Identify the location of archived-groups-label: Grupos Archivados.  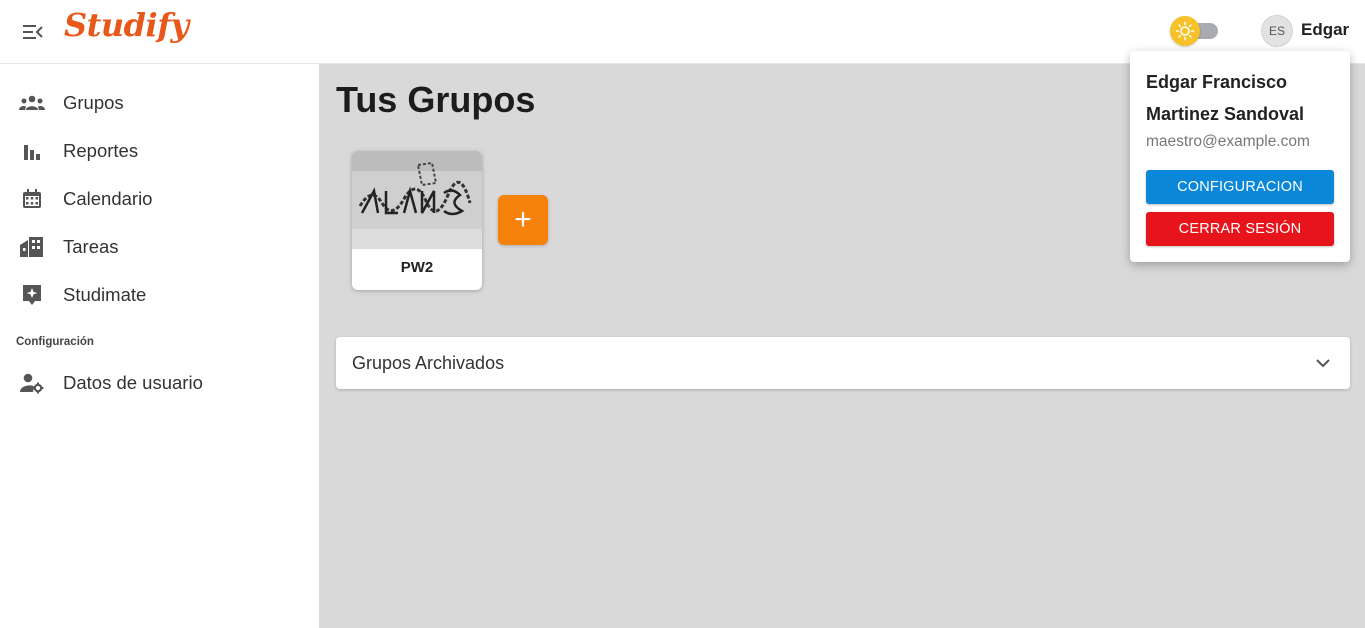
(428, 363).